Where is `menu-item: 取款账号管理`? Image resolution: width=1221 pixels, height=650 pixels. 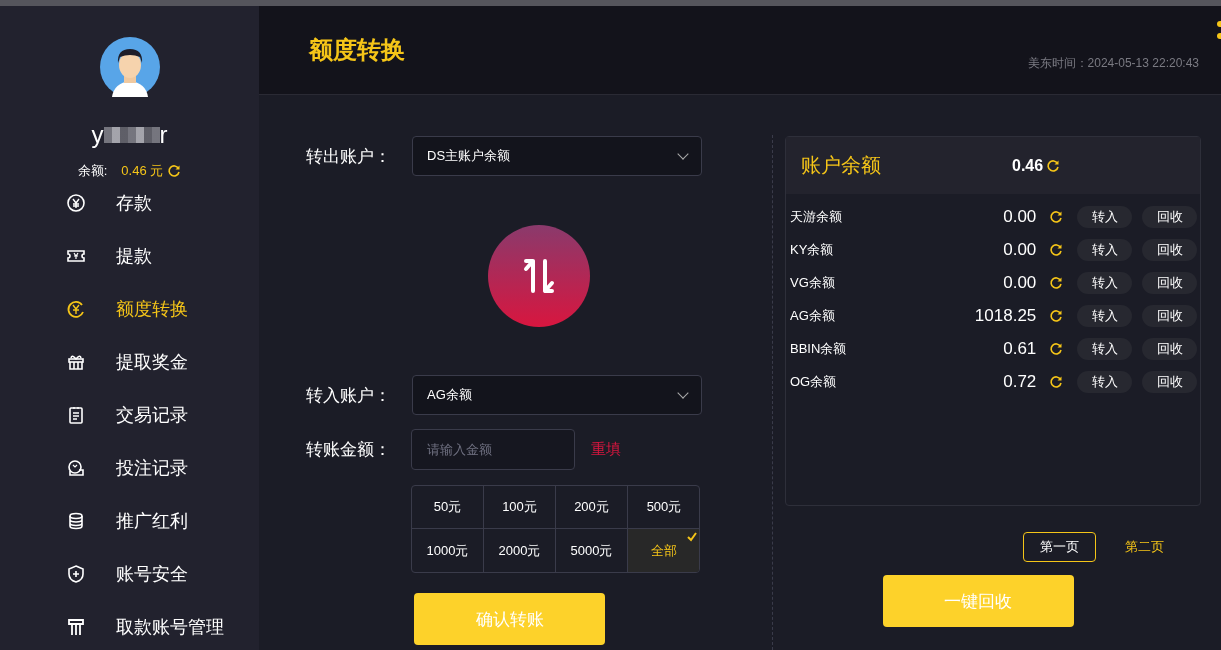
menu-item: 取款账号管理 is located at coordinates (162, 627).